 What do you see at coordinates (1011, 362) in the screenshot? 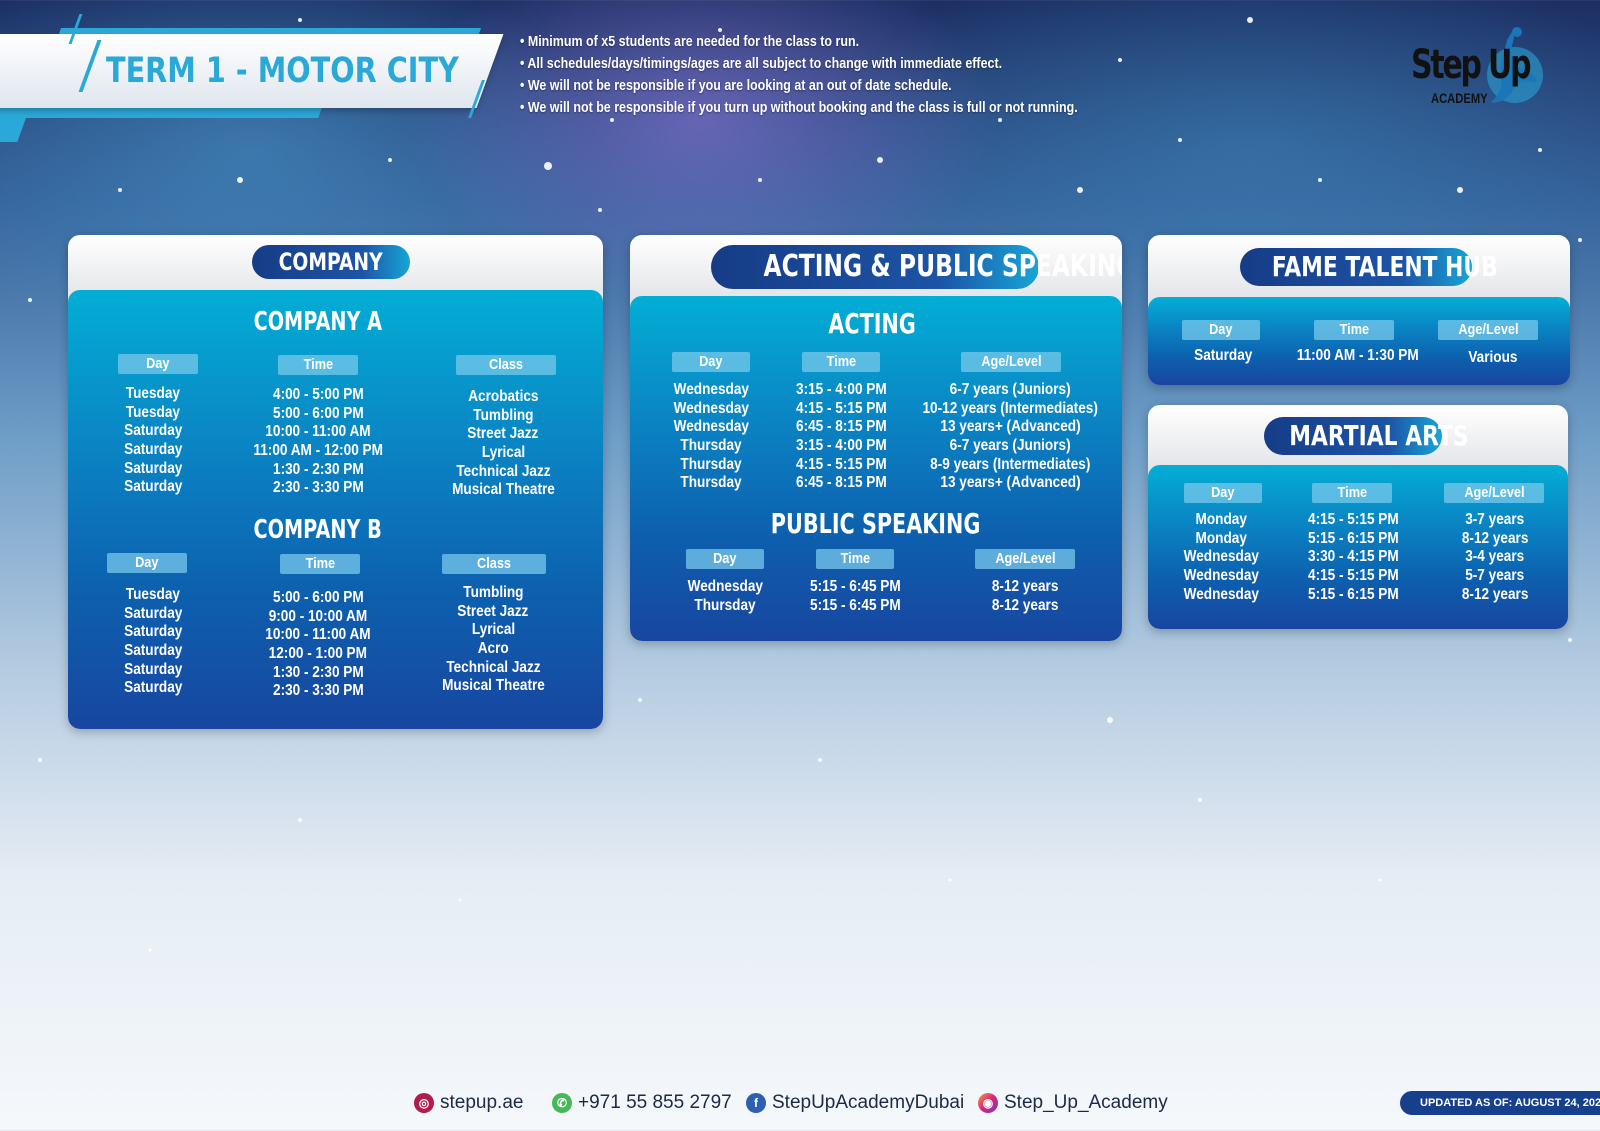
I see `col-header-age: Age/Level` at bounding box center [1011, 362].